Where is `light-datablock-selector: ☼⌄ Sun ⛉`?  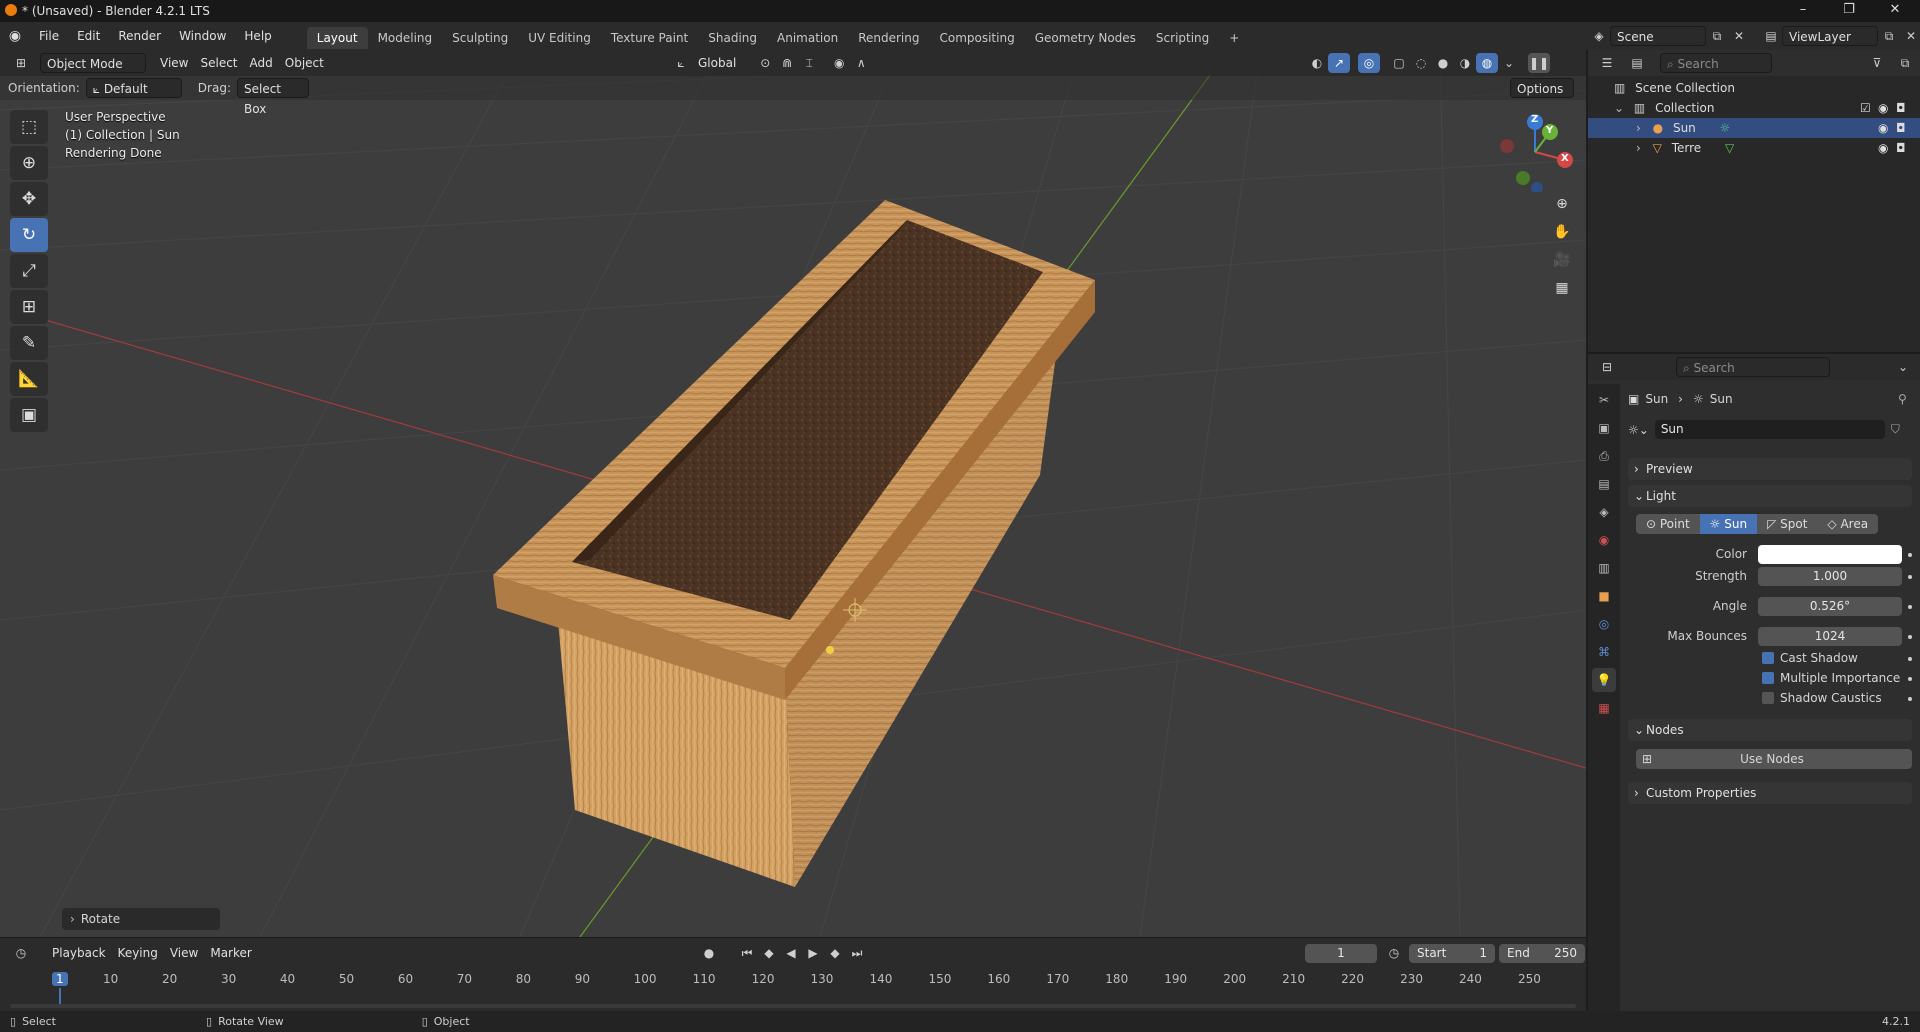 light-datablock-selector: ☼⌄ Sun ⛉ is located at coordinates (1764, 429).